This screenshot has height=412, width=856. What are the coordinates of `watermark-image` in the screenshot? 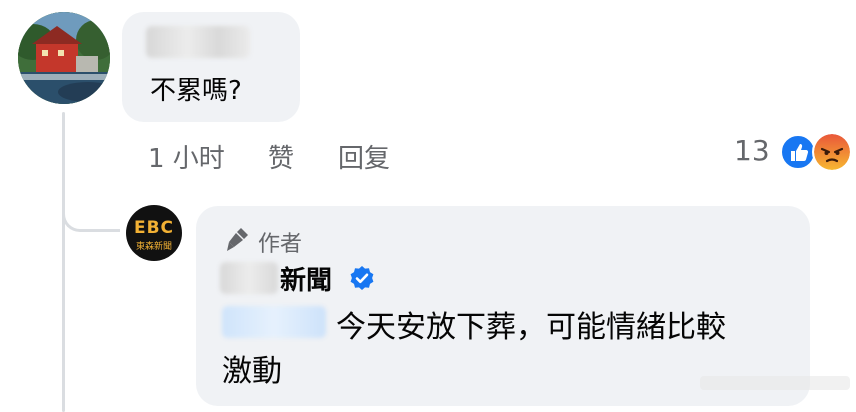 It's located at (775, 383).